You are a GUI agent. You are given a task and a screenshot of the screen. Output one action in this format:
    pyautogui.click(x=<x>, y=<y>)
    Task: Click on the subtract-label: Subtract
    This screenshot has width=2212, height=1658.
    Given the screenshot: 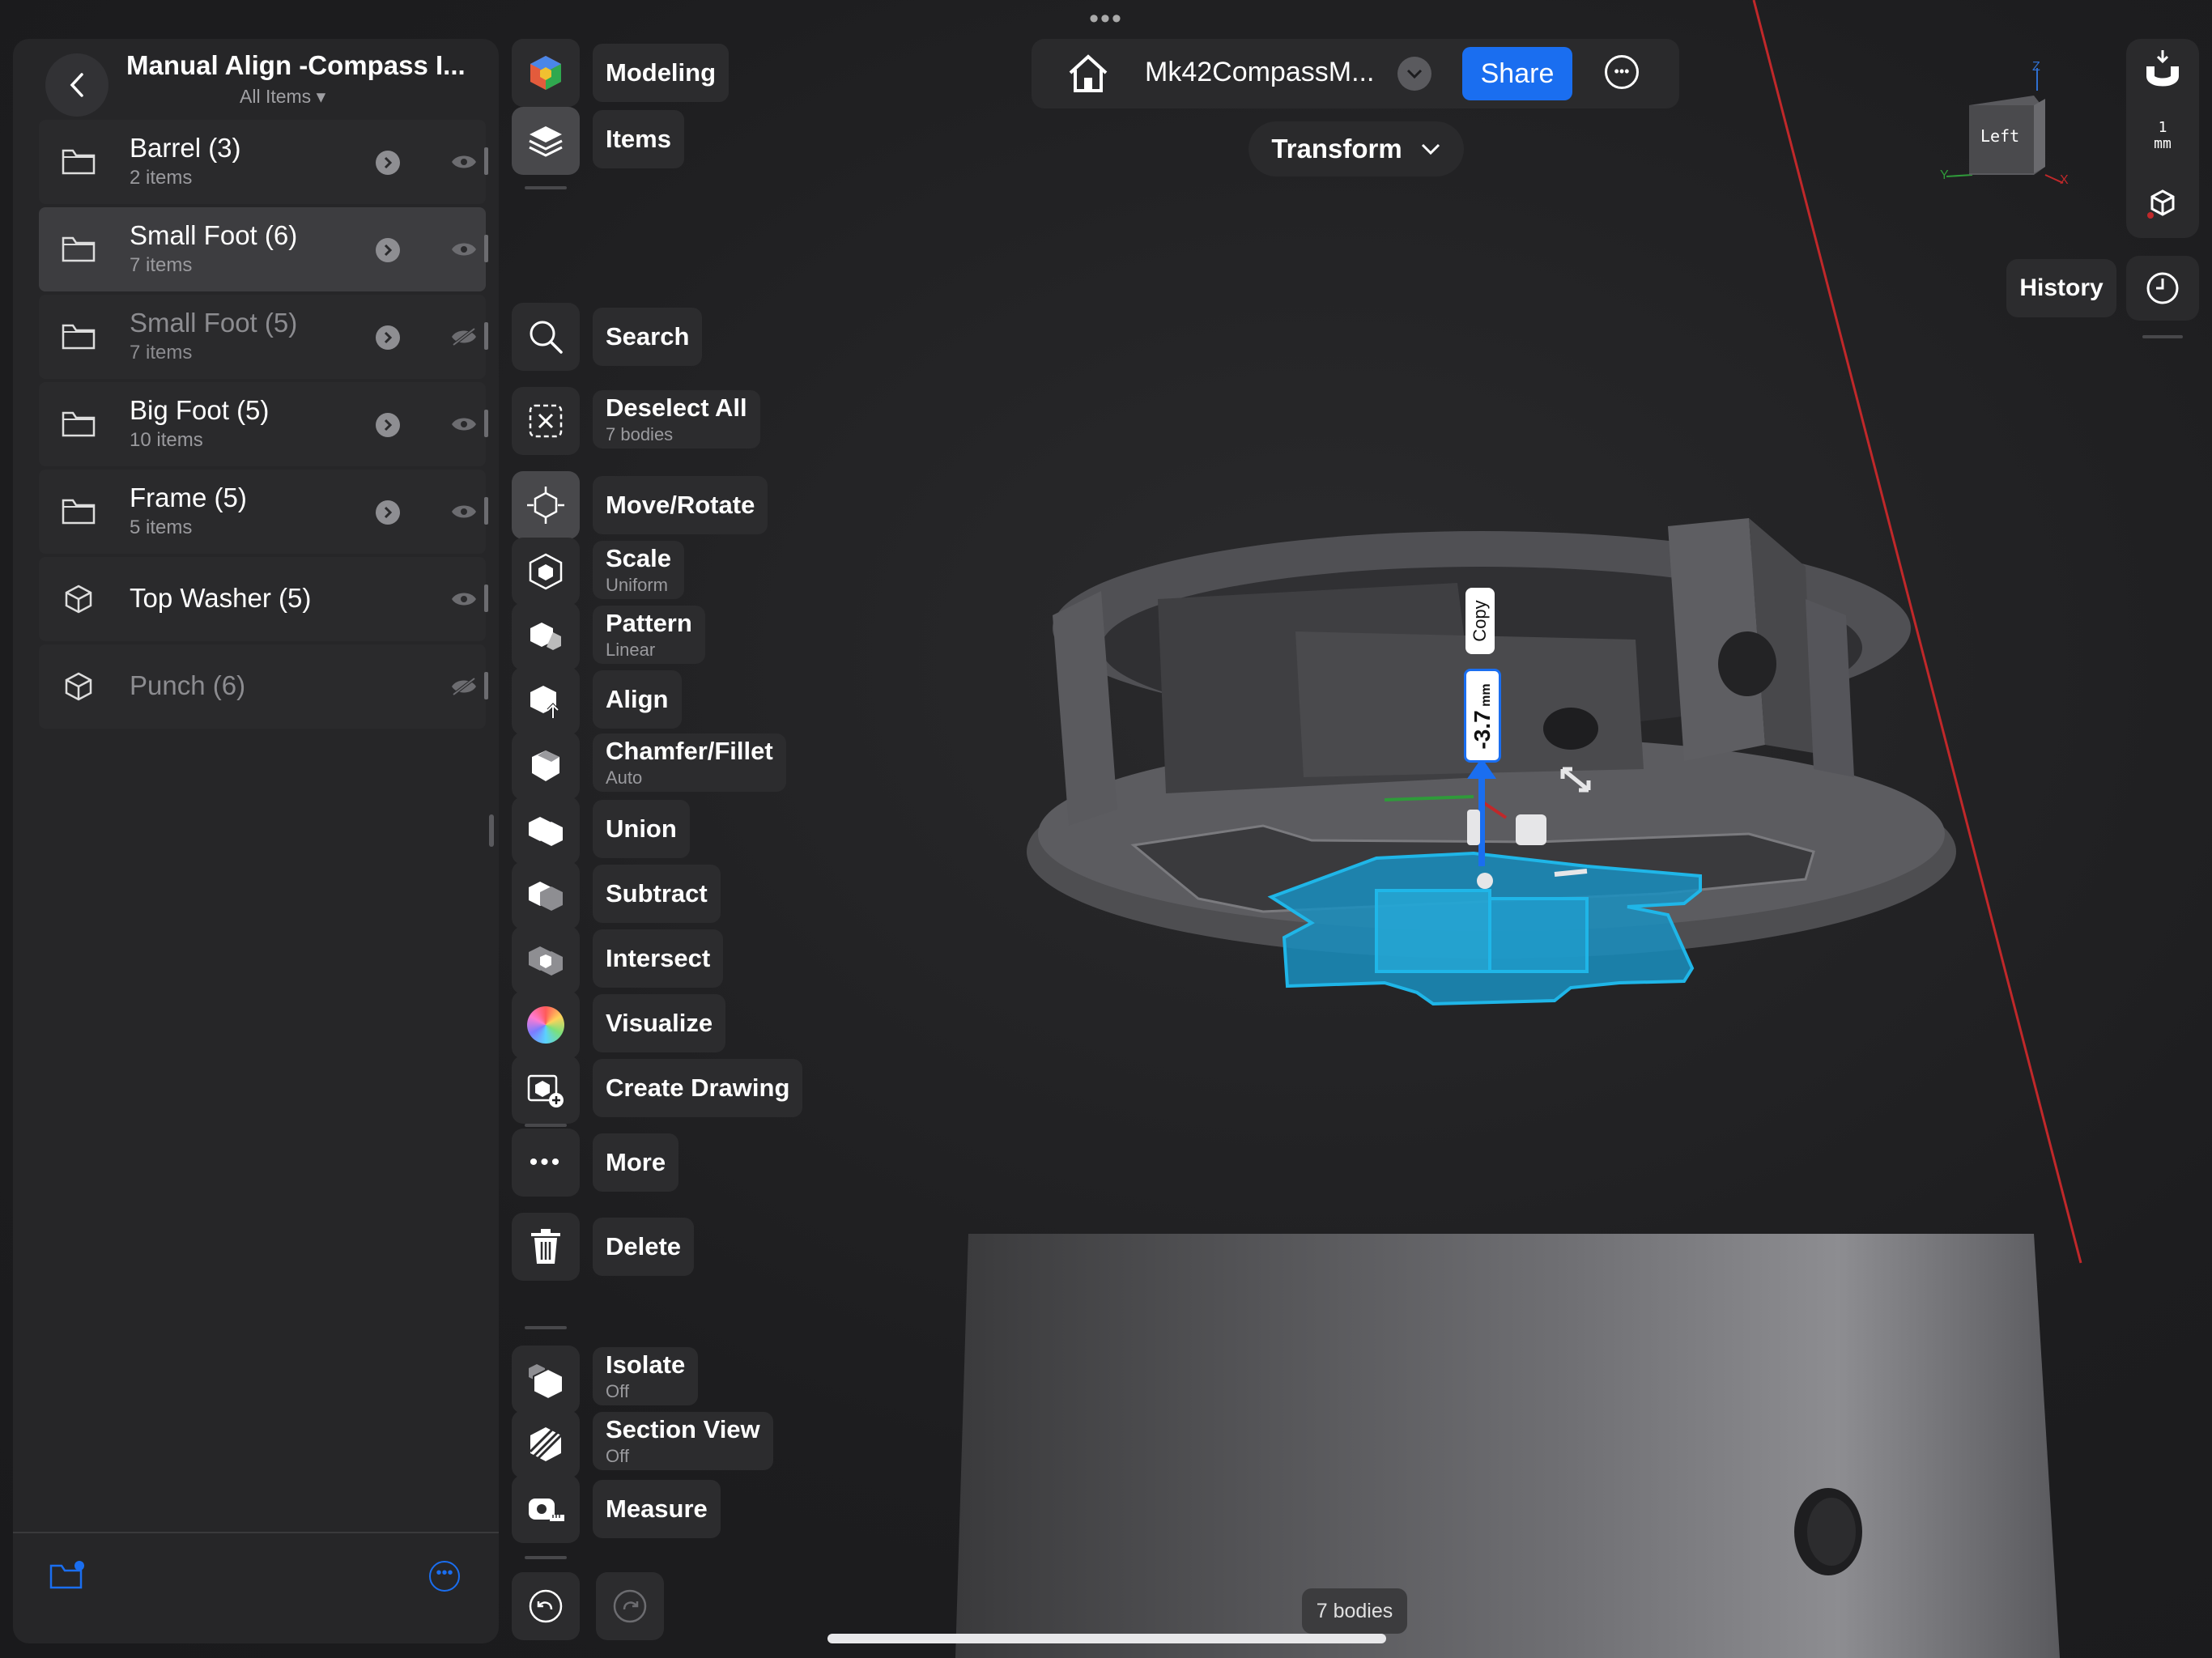 What is the action you would take?
    pyautogui.click(x=657, y=894)
    